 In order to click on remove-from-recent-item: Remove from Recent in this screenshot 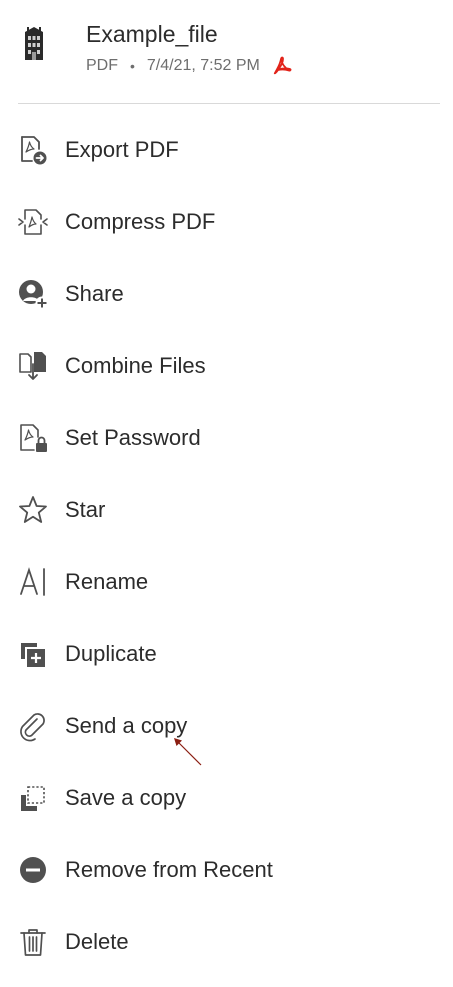, I will do `click(226, 869)`.